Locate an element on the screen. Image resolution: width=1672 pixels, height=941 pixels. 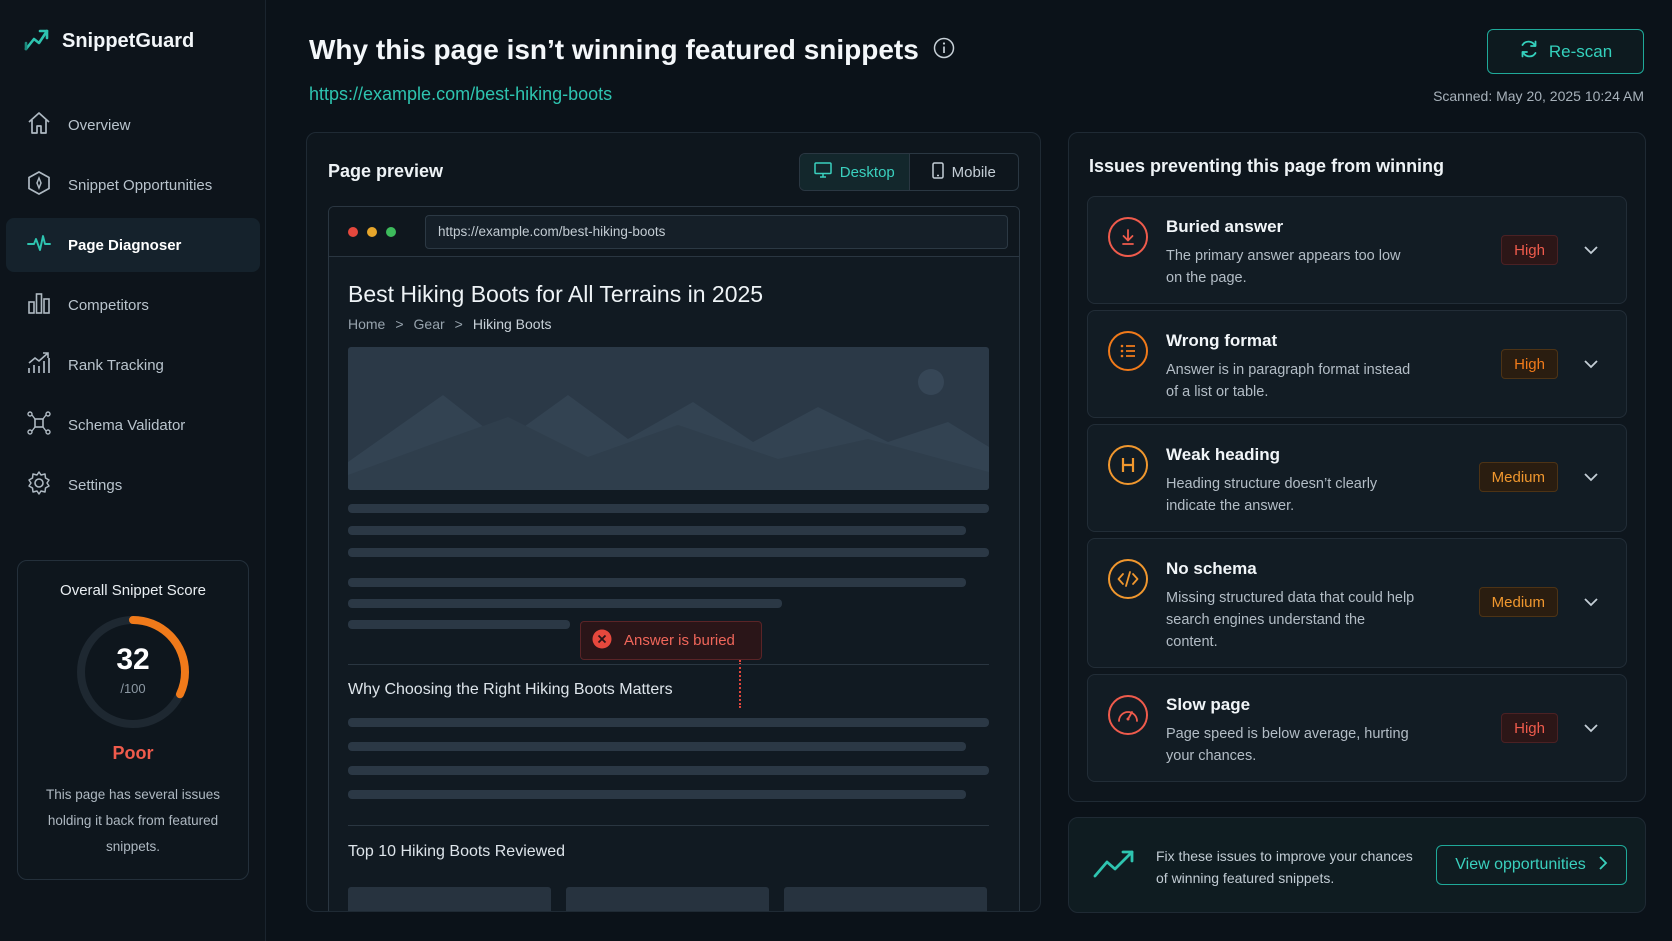
issue-name: Weak heading is located at coordinates (1223, 454).